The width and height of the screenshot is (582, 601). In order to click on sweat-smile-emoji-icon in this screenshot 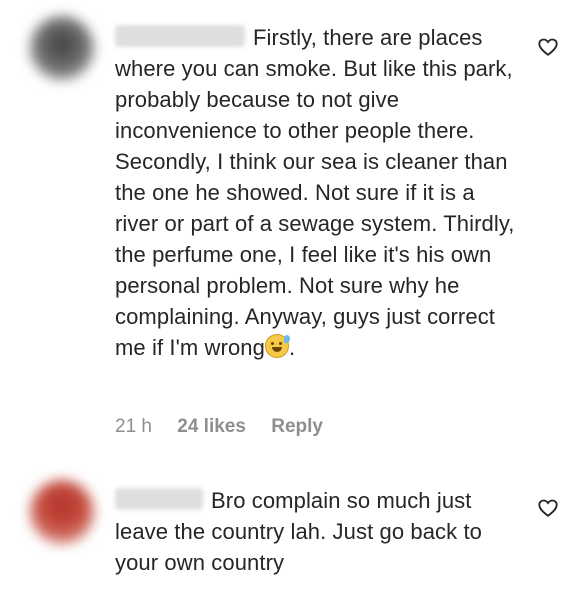, I will do `click(277, 346)`.